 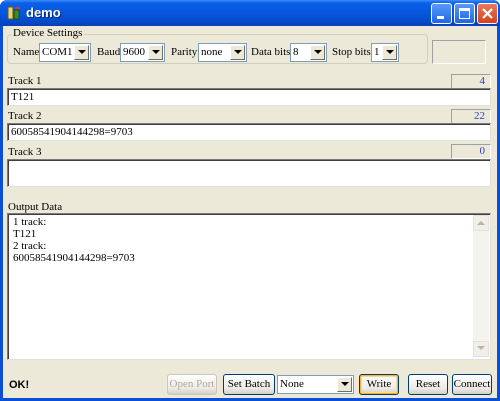 I want to click on chevron-up-icon, so click(x=481, y=223).